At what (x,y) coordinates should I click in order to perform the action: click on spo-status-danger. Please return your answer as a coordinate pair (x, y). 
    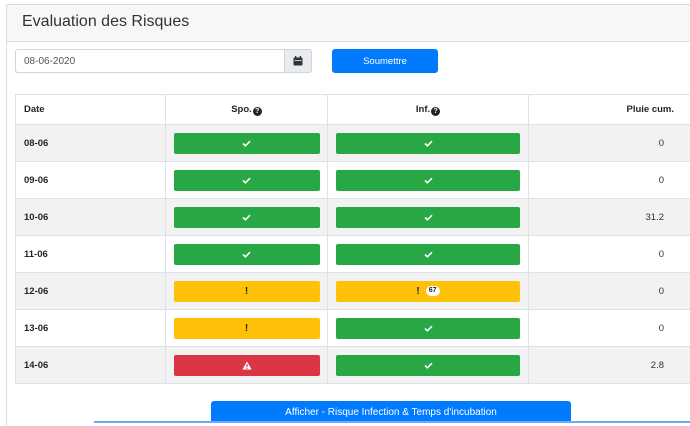
    Looking at the image, I should click on (246, 365).